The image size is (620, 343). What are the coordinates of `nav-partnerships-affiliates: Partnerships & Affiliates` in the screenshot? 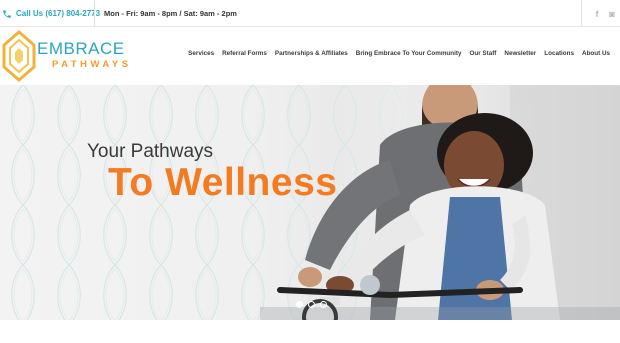 It's located at (311, 53).